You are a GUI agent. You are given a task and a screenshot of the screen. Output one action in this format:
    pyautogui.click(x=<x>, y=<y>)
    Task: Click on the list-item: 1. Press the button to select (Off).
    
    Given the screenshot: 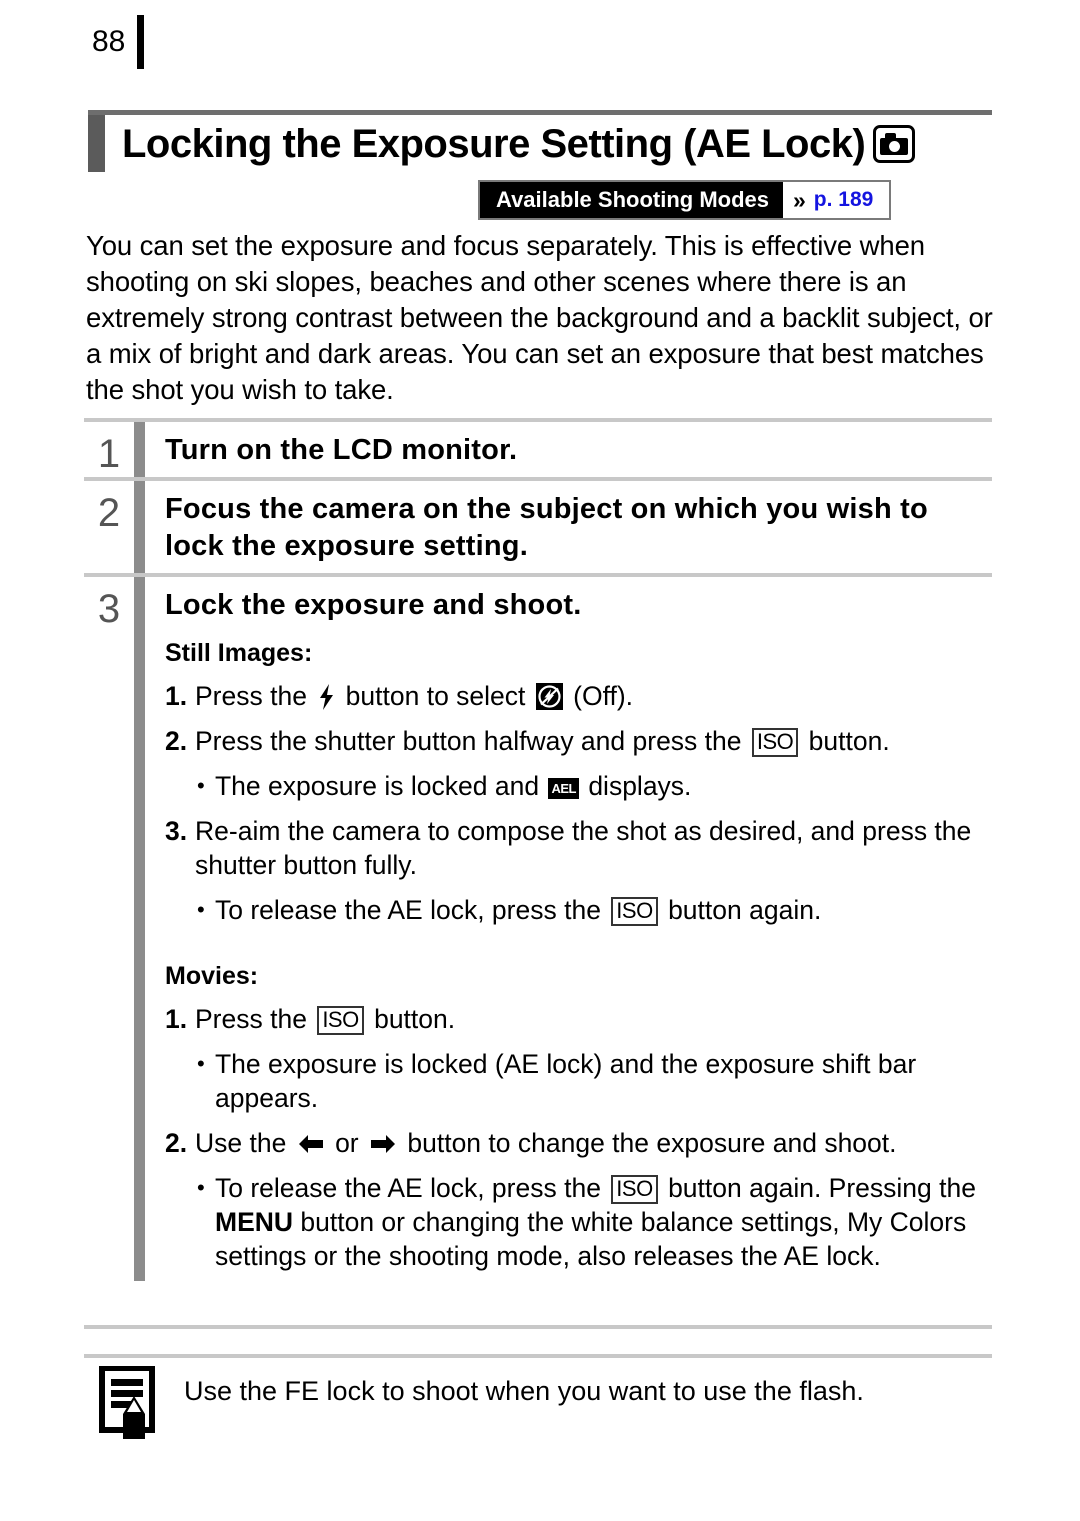 What is the action you would take?
    pyautogui.click(x=578, y=696)
    